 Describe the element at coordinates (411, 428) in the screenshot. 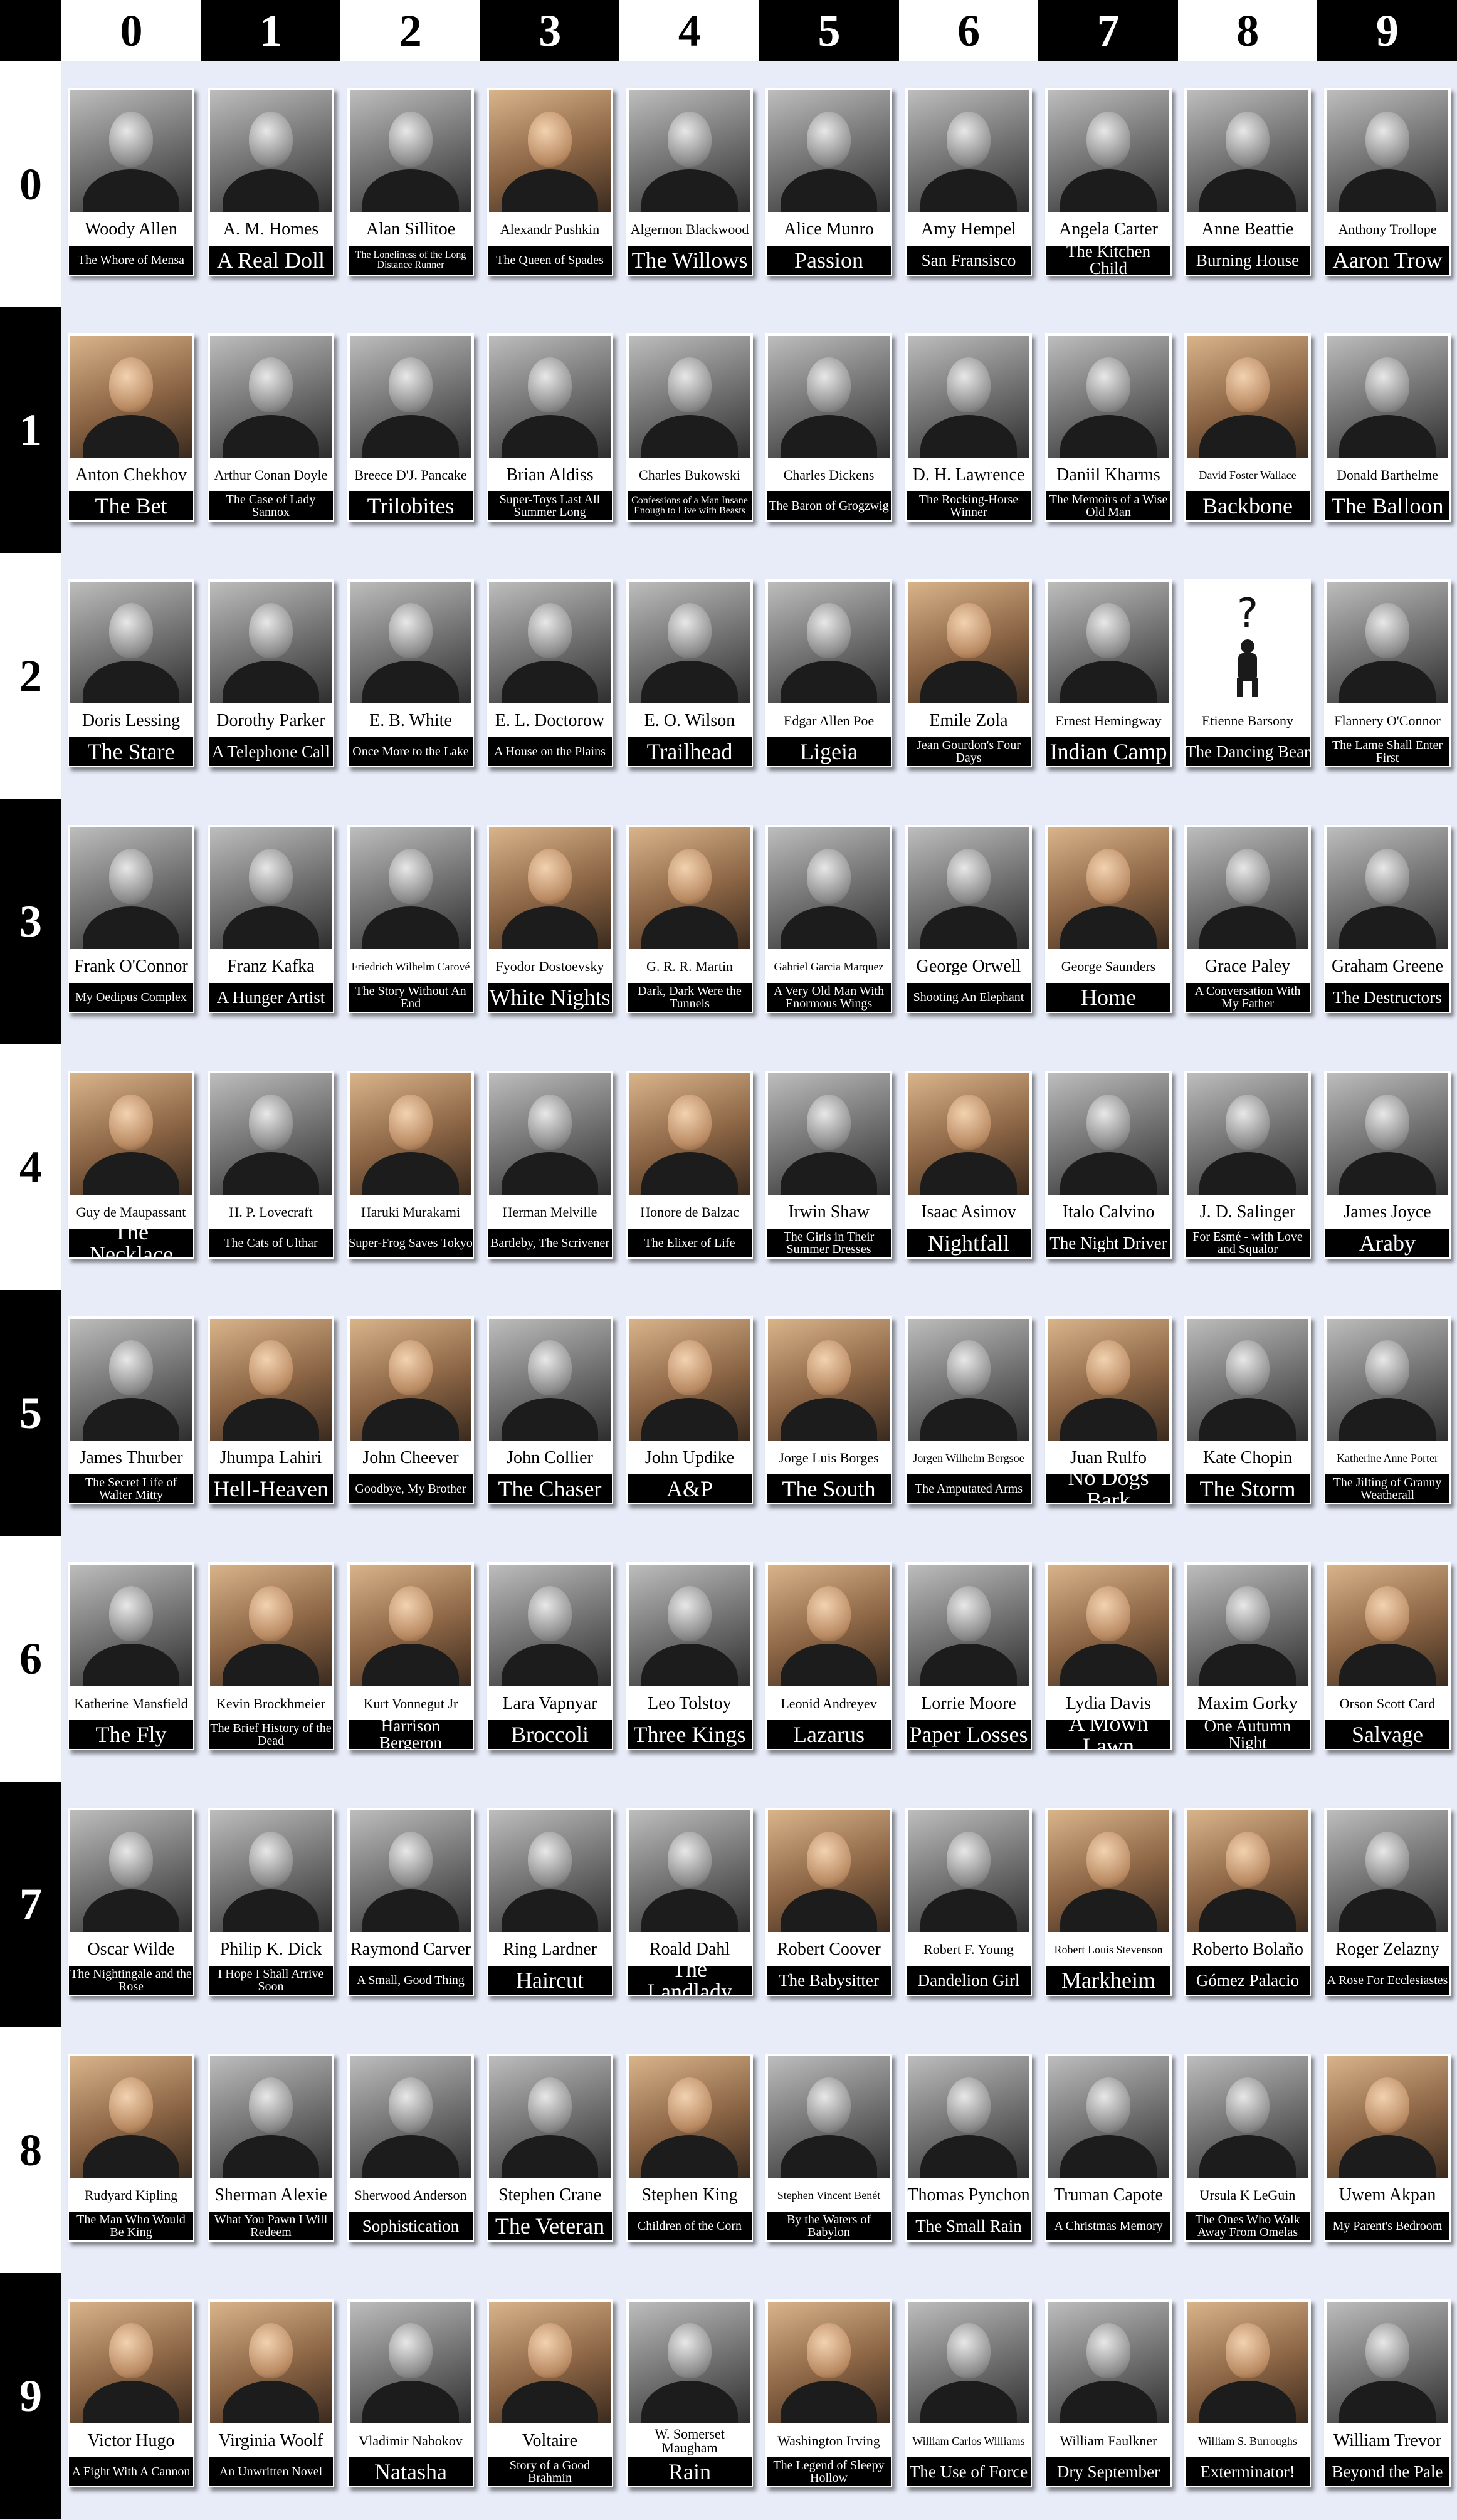

I see `author-card: Breece D'J. Pancake Trilobites` at that location.